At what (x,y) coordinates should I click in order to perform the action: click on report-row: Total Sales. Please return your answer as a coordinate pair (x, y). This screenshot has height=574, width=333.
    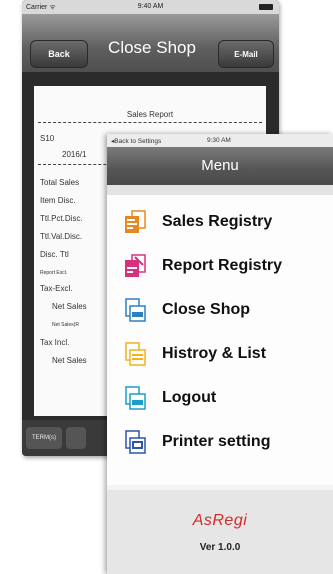
    Looking at the image, I should click on (60, 182).